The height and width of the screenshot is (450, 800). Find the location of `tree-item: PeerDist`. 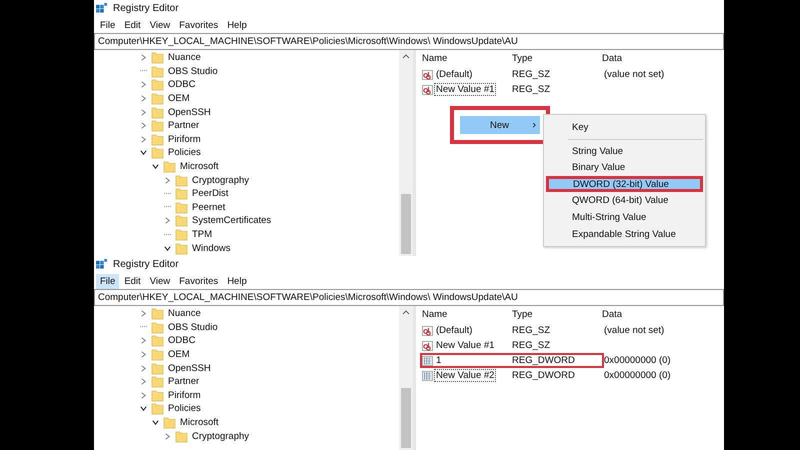

tree-item: PeerDist is located at coordinates (210, 194).